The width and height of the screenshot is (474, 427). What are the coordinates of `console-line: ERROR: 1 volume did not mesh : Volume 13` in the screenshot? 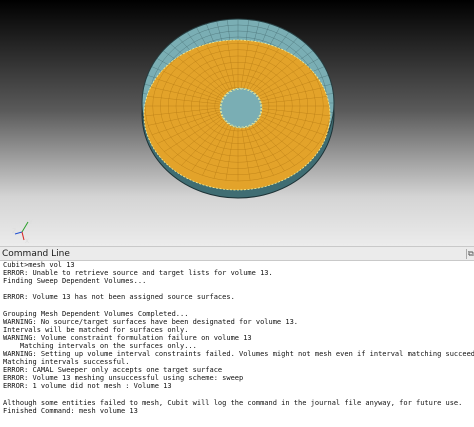 It's located at (87, 386).